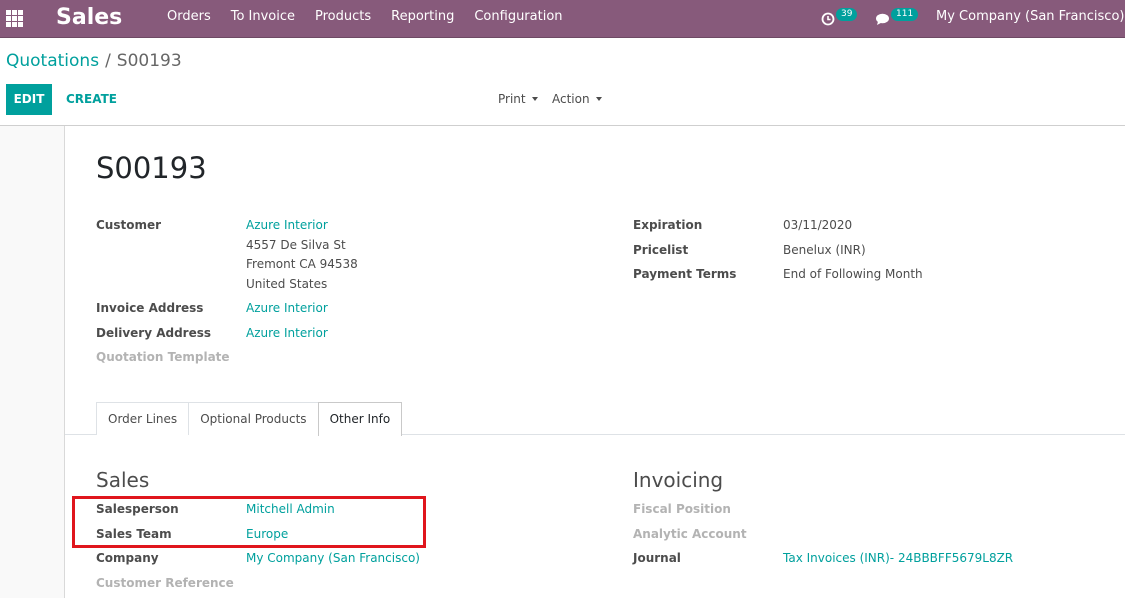 The height and width of the screenshot is (598, 1125). What do you see at coordinates (678, 480) in the screenshot?
I see `invoicing-section-title: Invoicing` at bounding box center [678, 480].